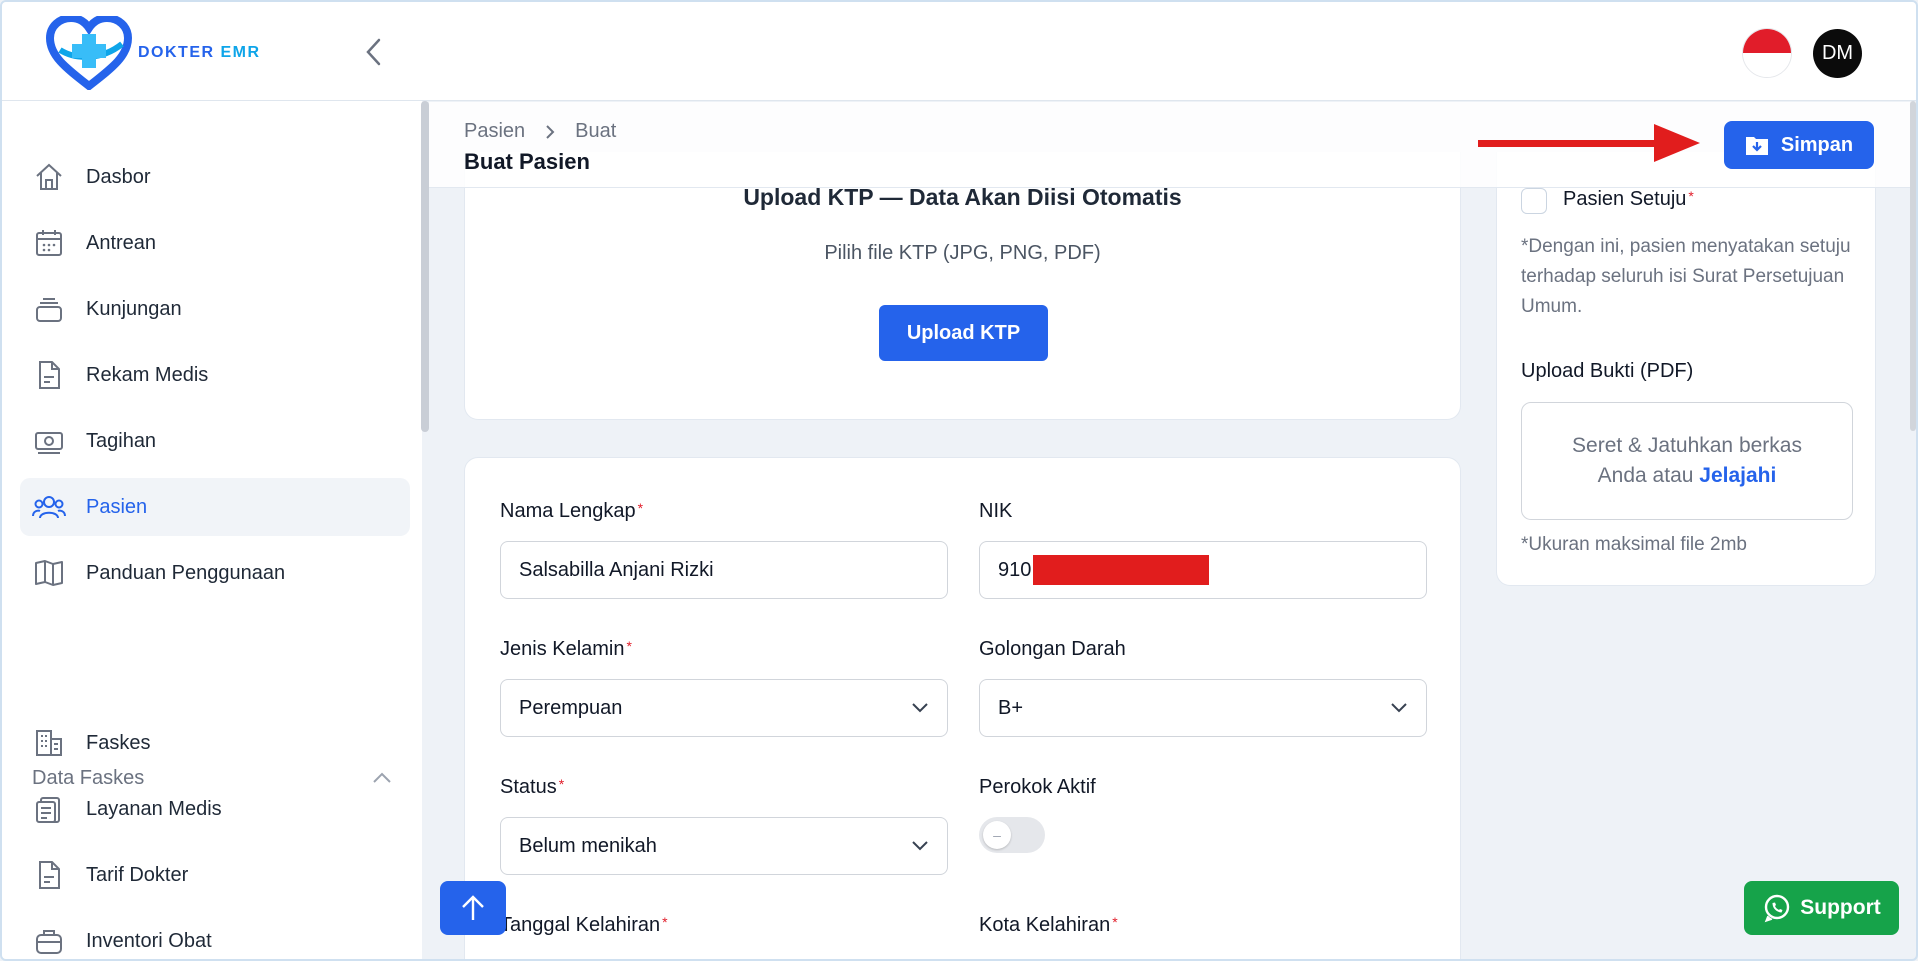  Describe the element at coordinates (49, 441) in the screenshot. I see `money-icon` at that location.